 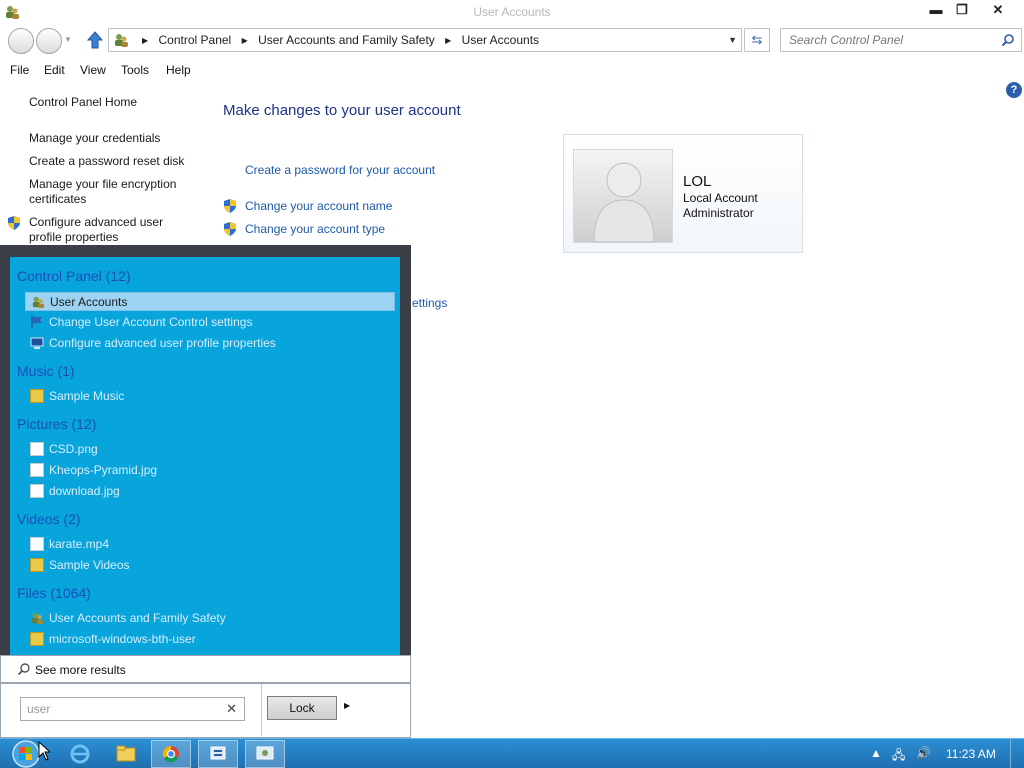 What do you see at coordinates (93, 70) in the screenshot?
I see `menu-view: View` at bounding box center [93, 70].